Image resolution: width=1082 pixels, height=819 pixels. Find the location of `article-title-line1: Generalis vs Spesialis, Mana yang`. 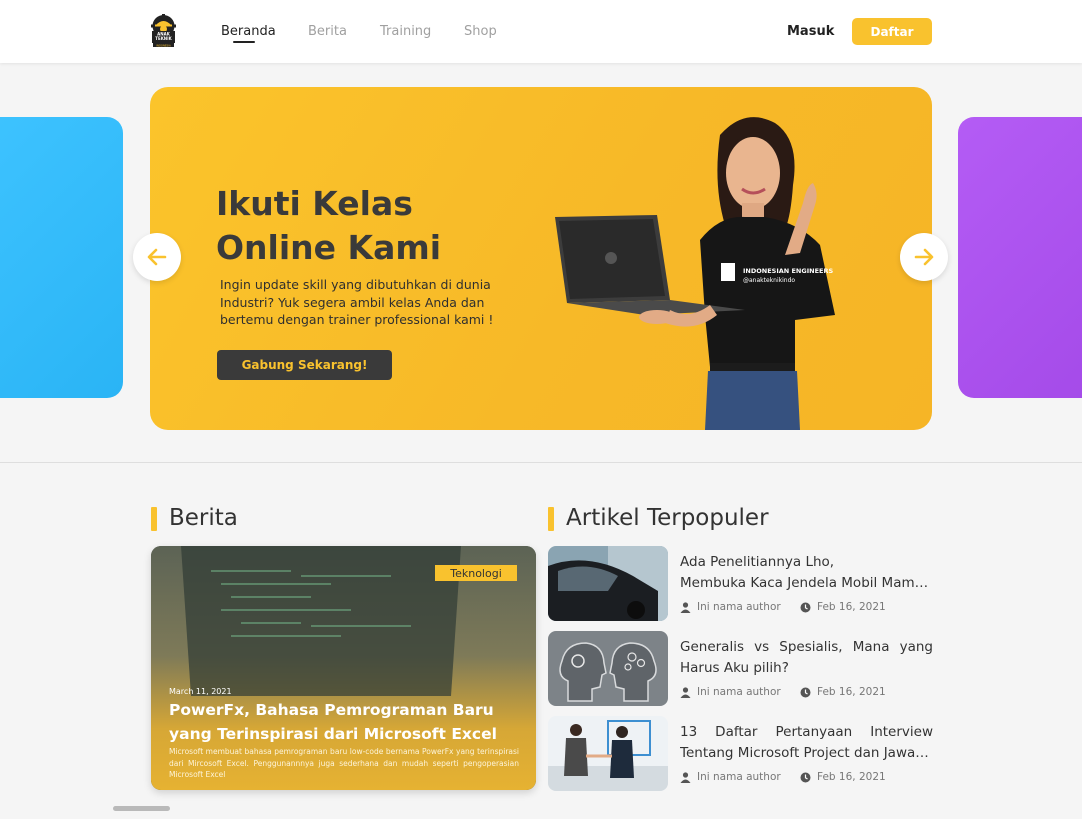

article-title-line1: Generalis vs Spesialis, Mana yang is located at coordinates (806, 647).